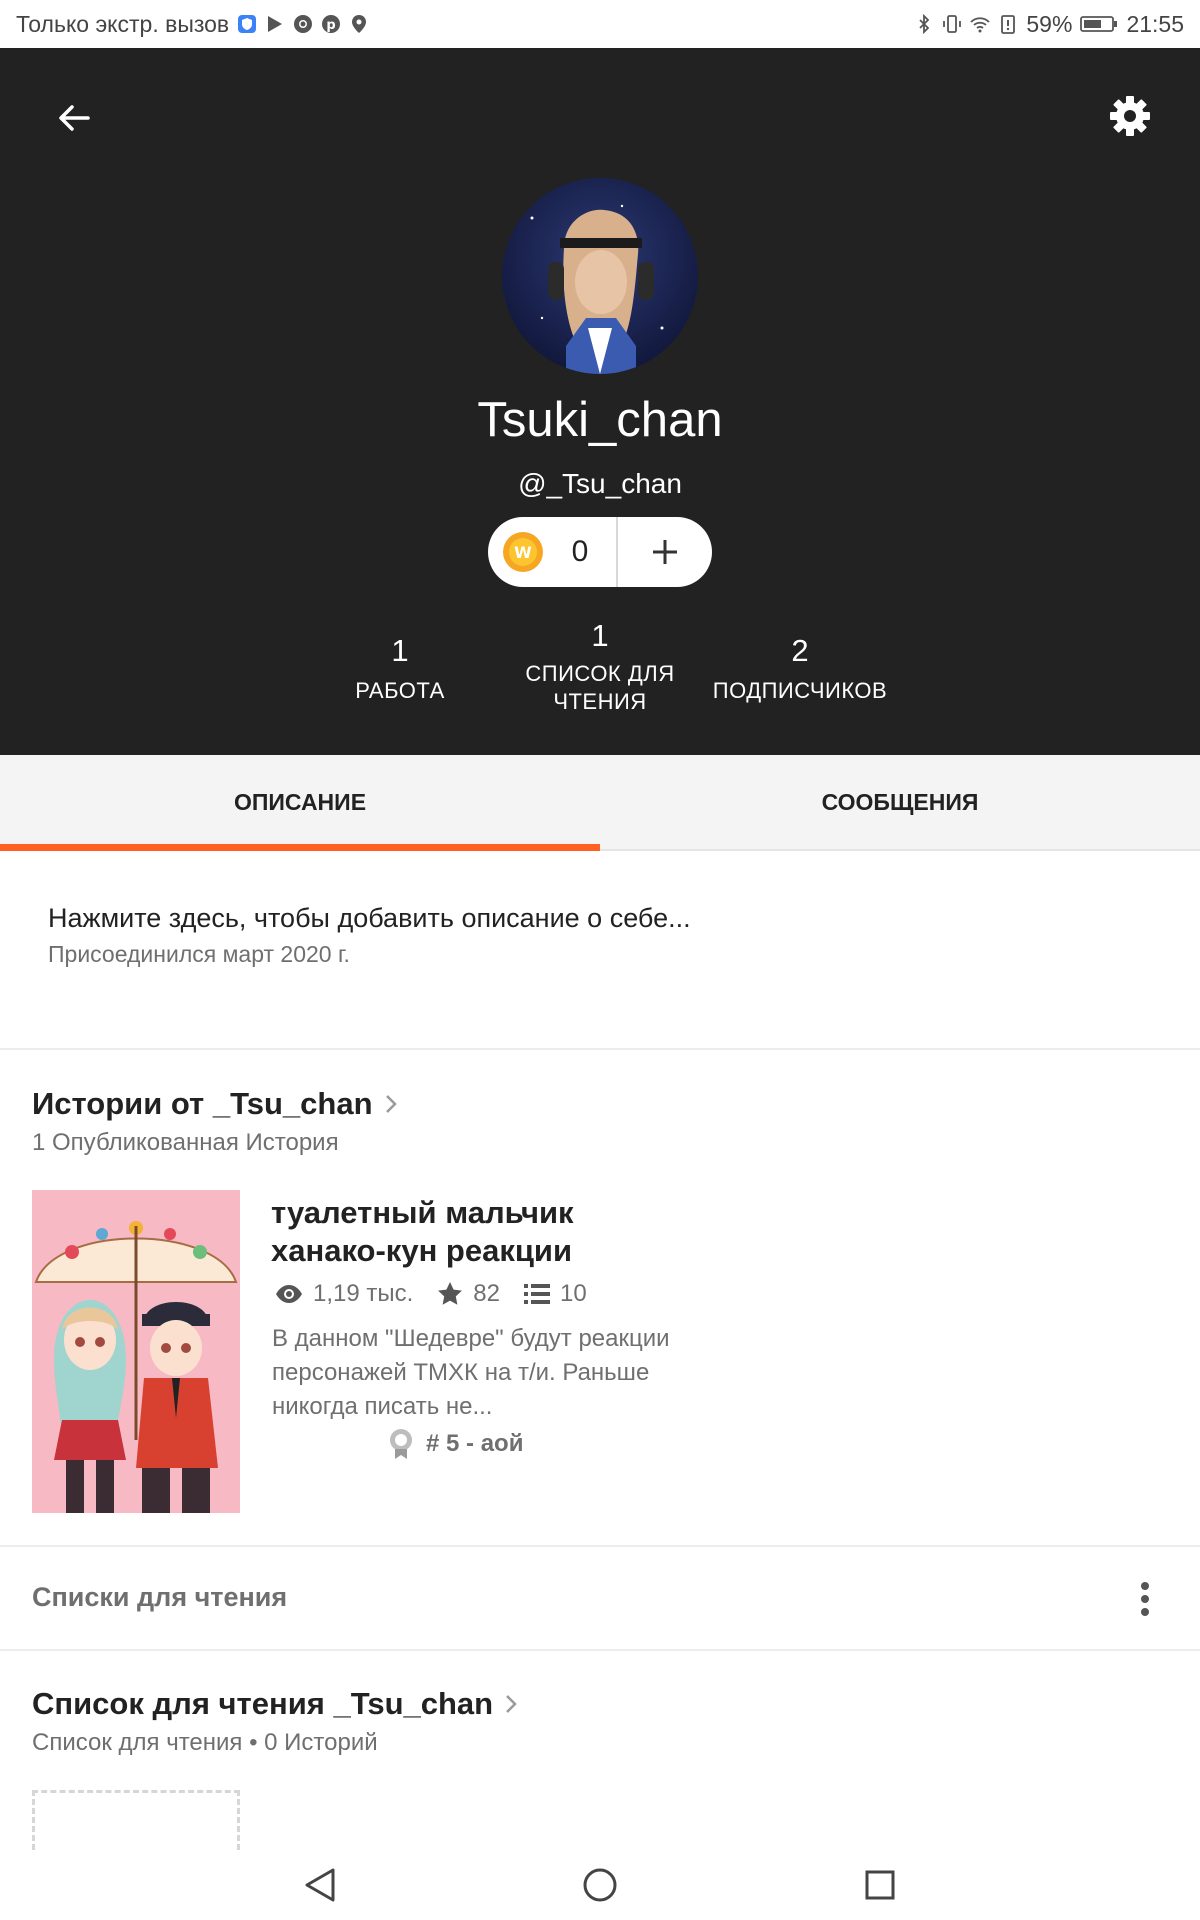  What do you see at coordinates (1049, 23) in the screenshot?
I see `battery-percent: 59%` at bounding box center [1049, 23].